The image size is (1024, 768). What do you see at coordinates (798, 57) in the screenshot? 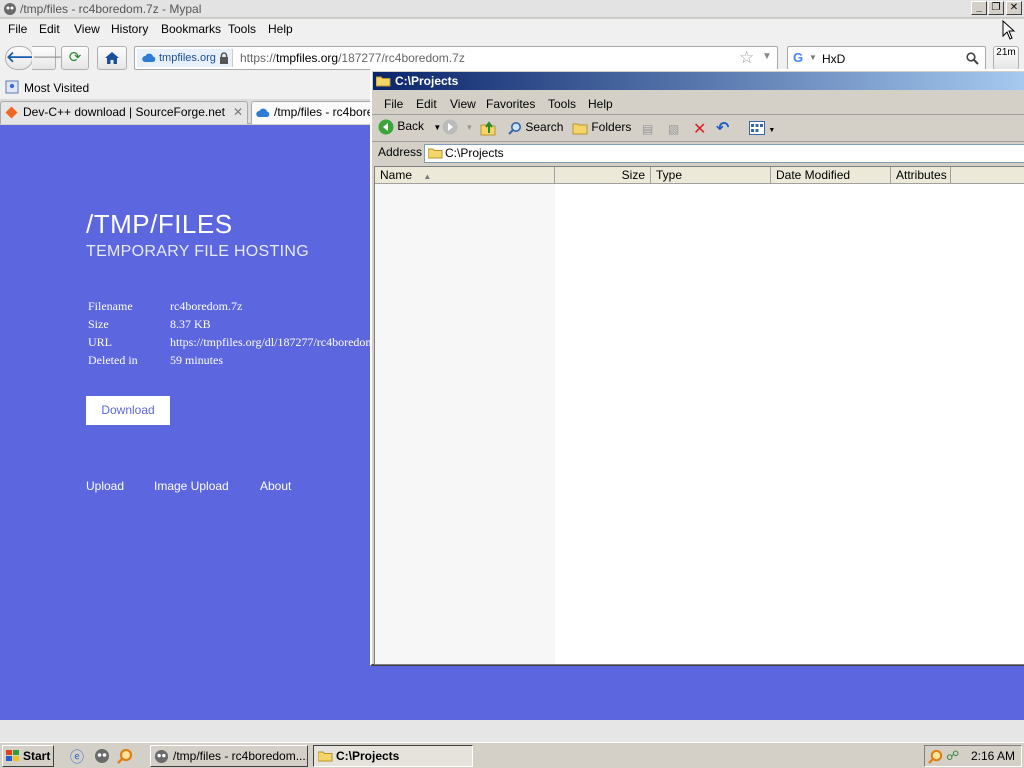
I see `google-engine-icon: G` at bounding box center [798, 57].